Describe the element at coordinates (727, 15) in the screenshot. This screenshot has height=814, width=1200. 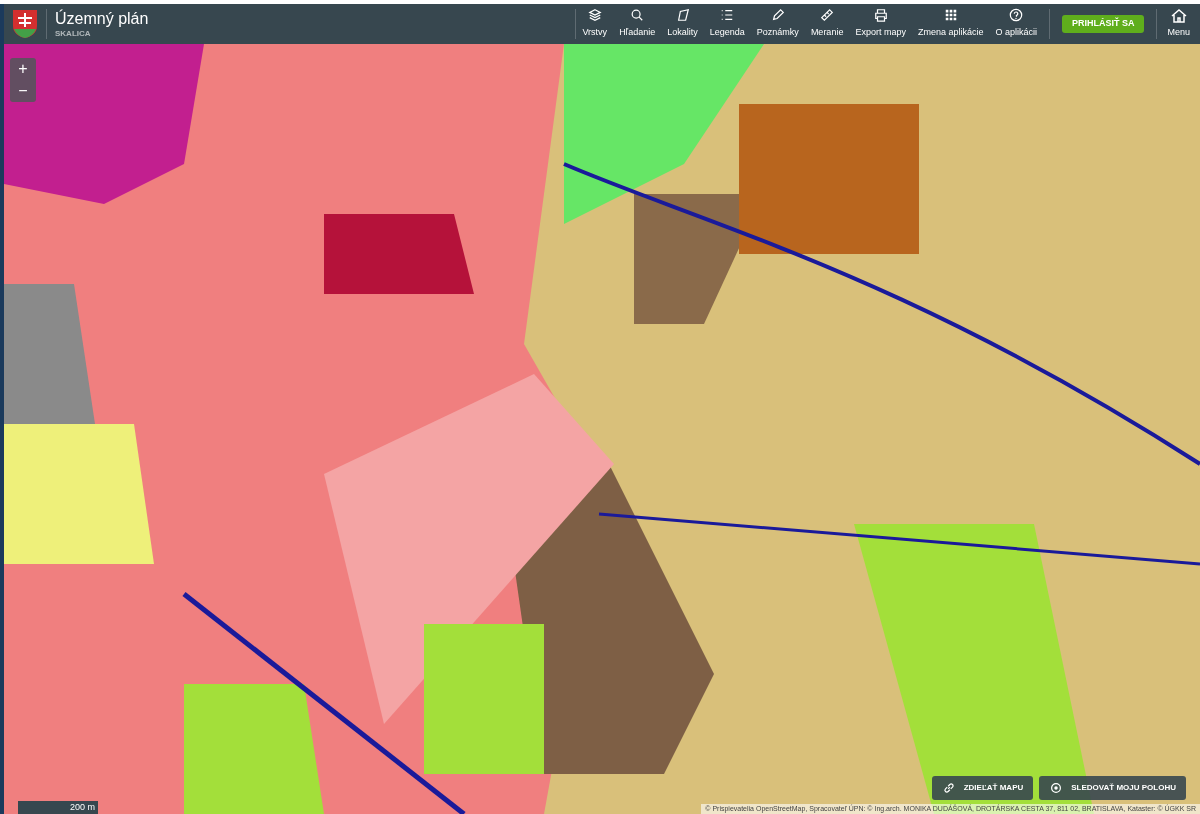
I see `list-icon` at that location.